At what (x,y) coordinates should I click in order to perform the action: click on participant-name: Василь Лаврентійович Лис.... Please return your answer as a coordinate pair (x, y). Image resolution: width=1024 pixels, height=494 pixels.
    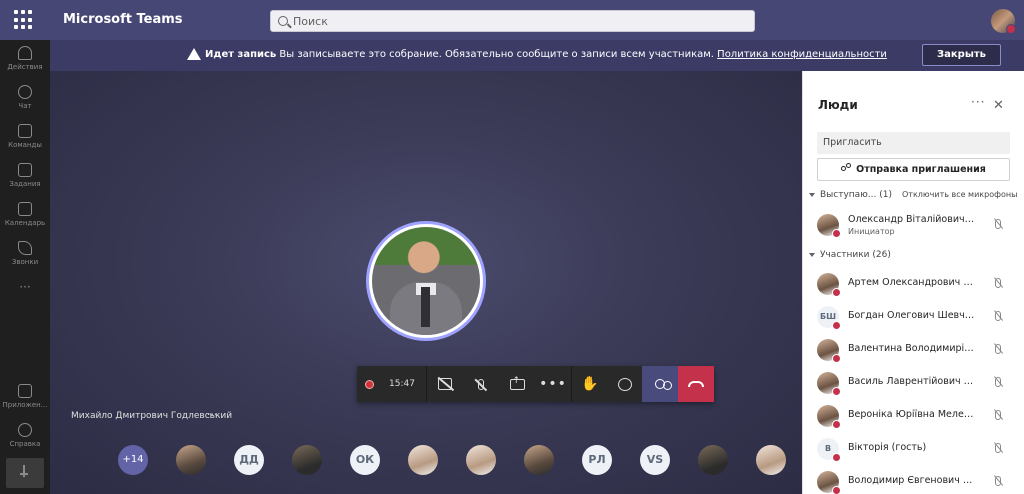
    Looking at the image, I should click on (912, 381).